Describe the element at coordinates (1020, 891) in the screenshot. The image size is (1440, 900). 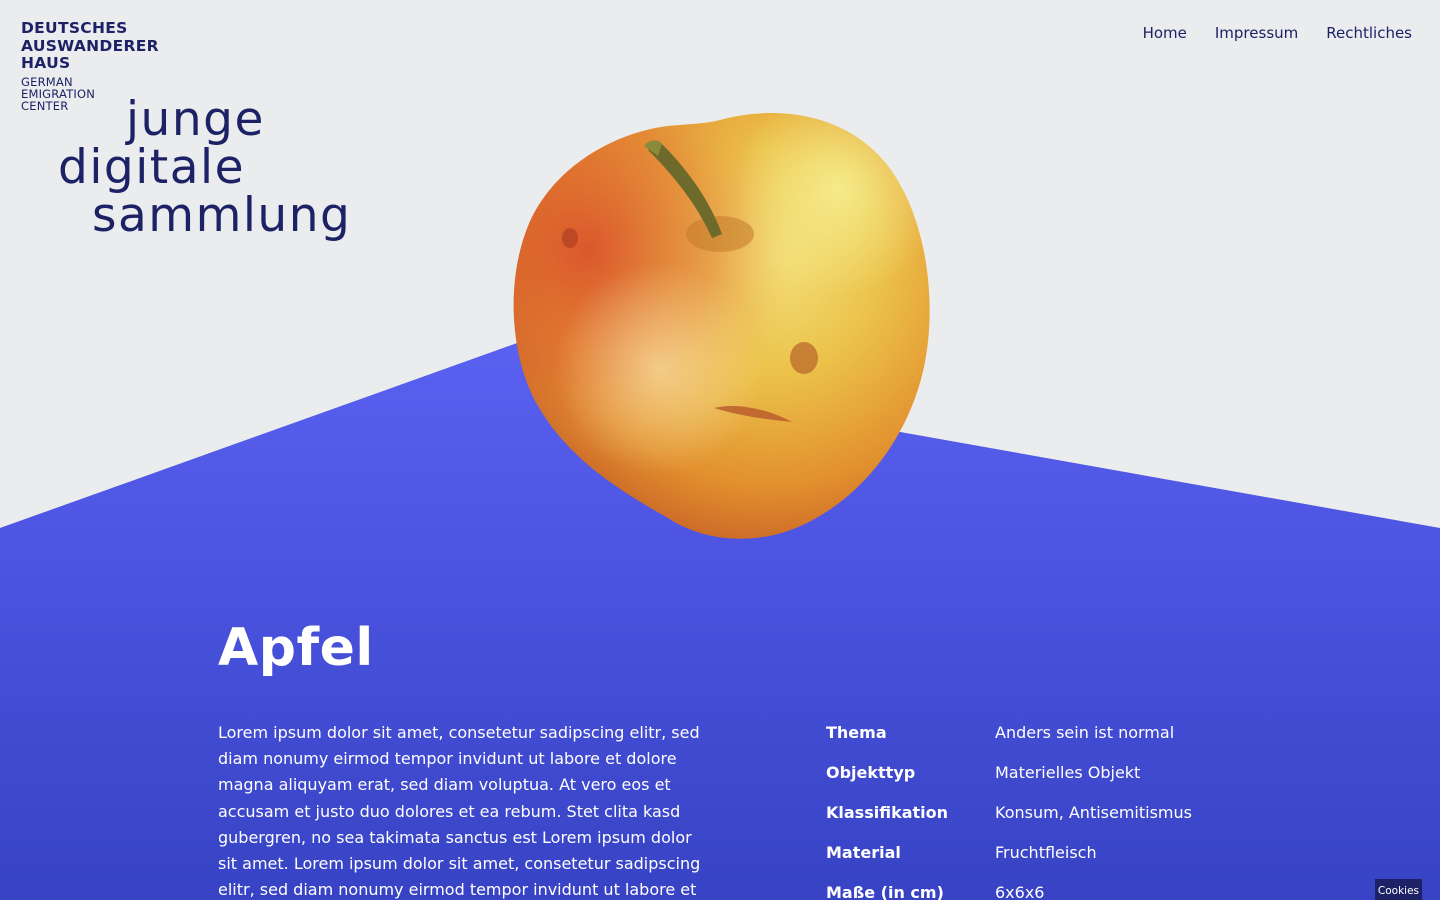
I see `fact-value: 6x6x6` at that location.